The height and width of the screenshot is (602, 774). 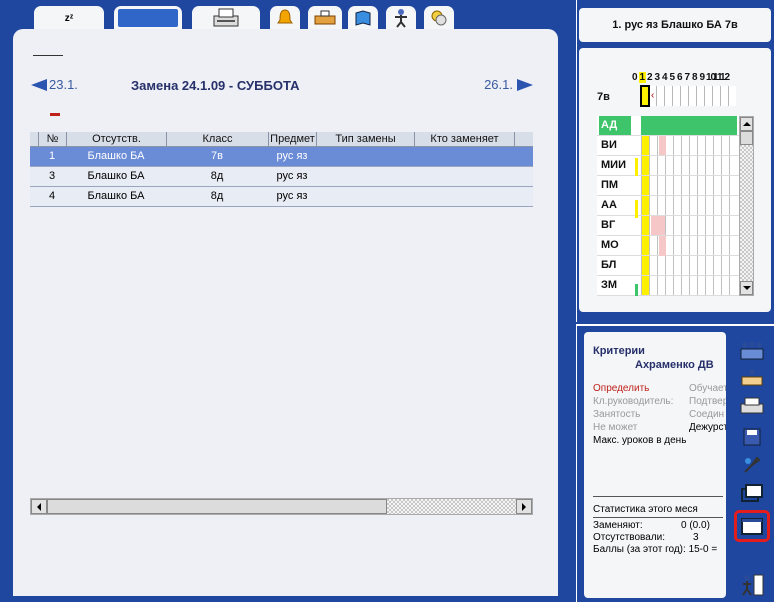 What do you see at coordinates (34, 139) in the screenshot?
I see `row-indicator-header` at bounding box center [34, 139].